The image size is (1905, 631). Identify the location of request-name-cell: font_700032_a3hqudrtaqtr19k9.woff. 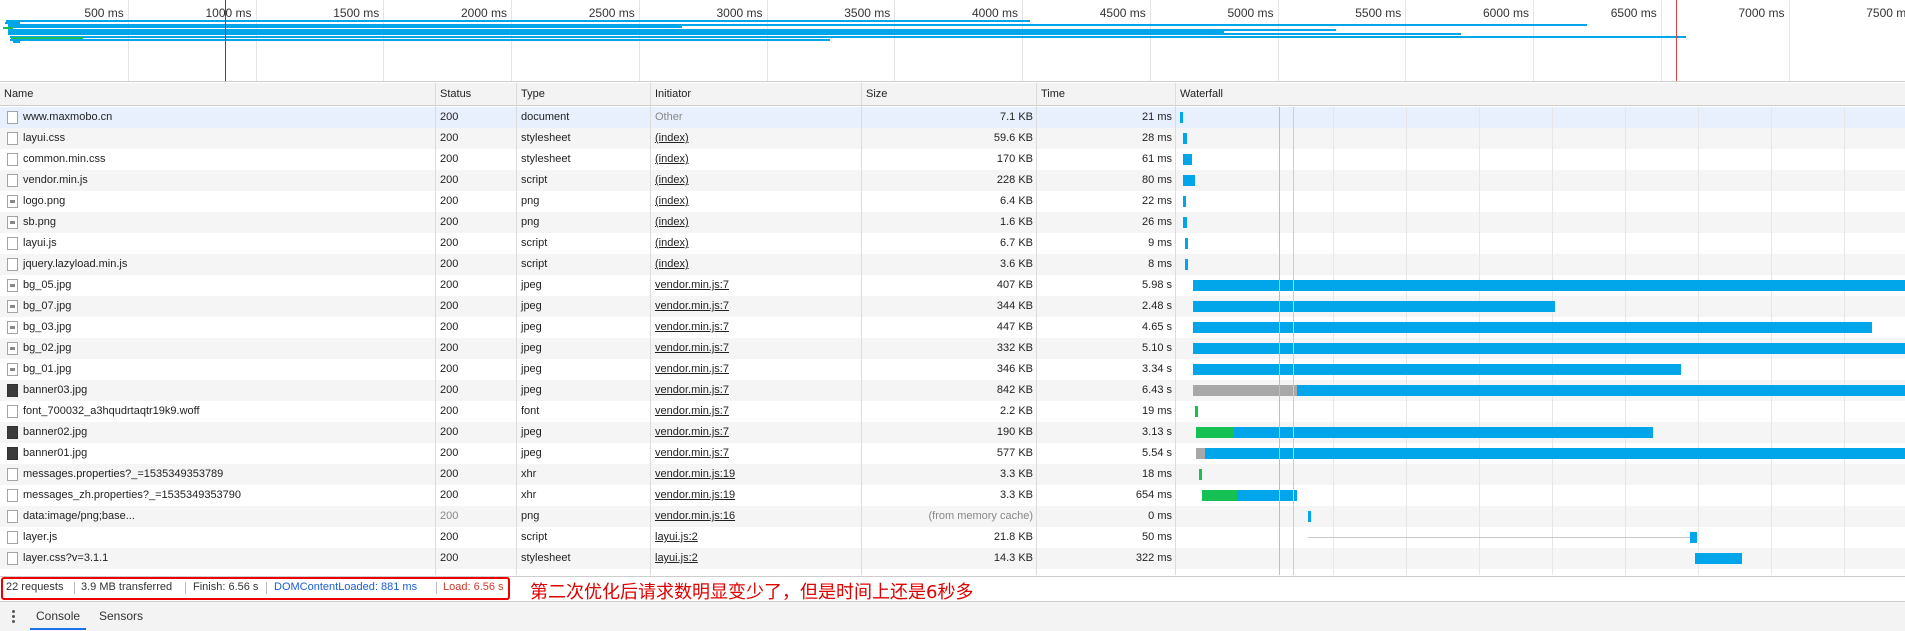
(218, 411).